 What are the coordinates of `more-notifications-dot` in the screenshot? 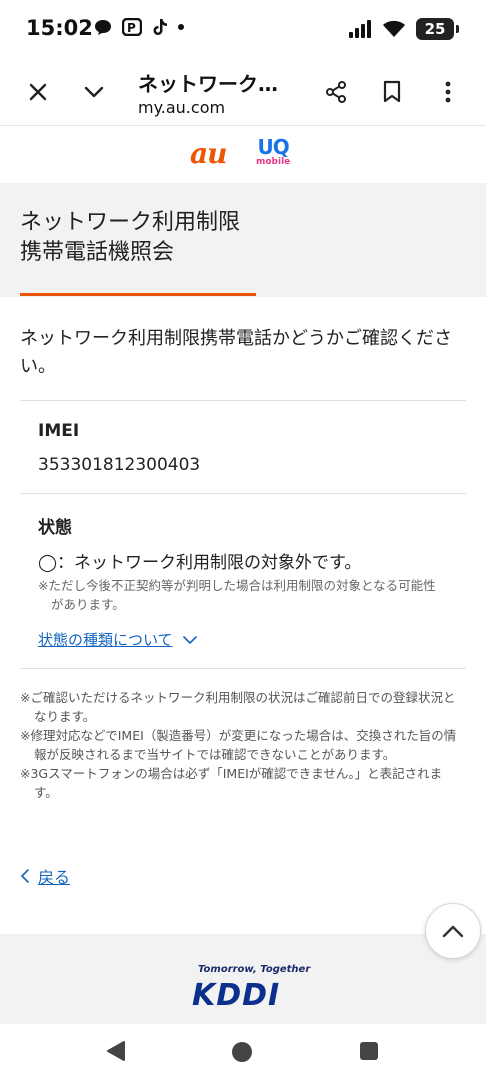 It's located at (181, 27).